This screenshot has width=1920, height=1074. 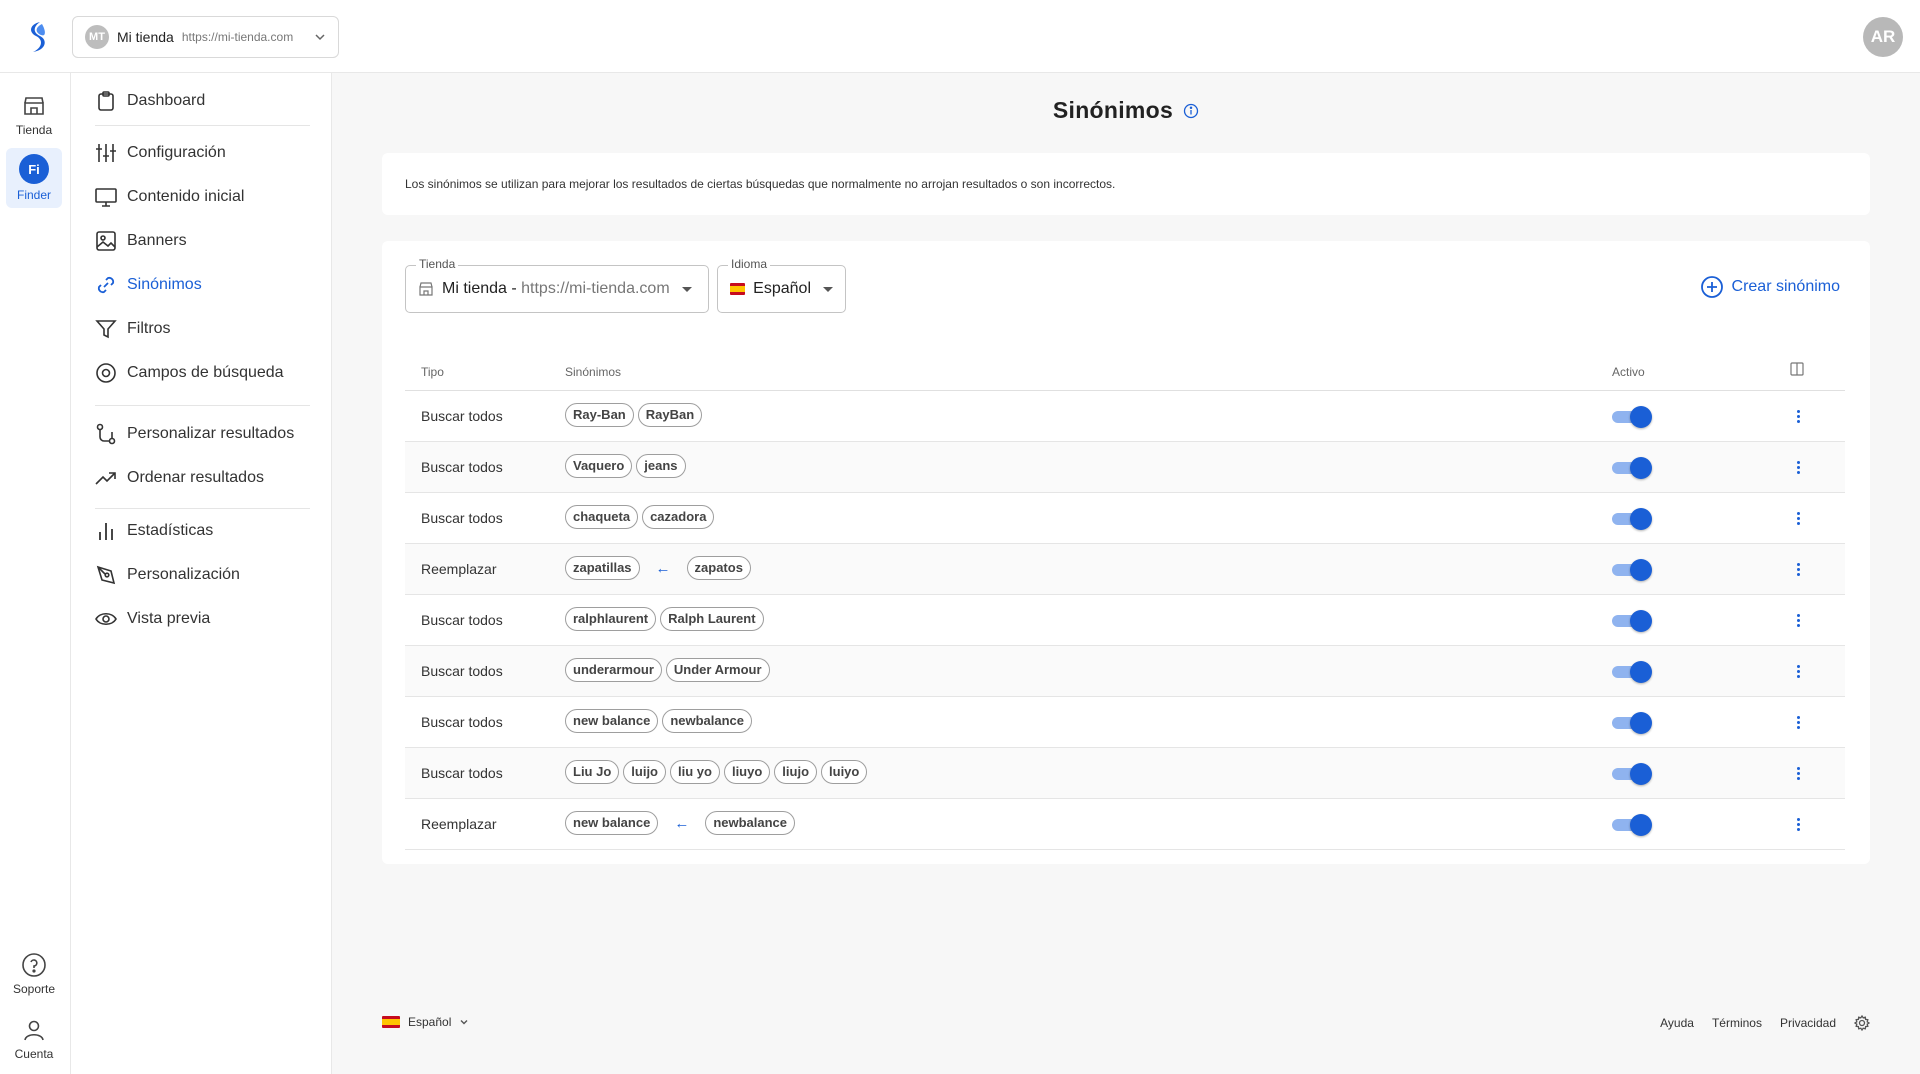 What do you see at coordinates (179, 478) in the screenshot?
I see `sidebar-item-ordenar-resultados: Ordenar resultados` at bounding box center [179, 478].